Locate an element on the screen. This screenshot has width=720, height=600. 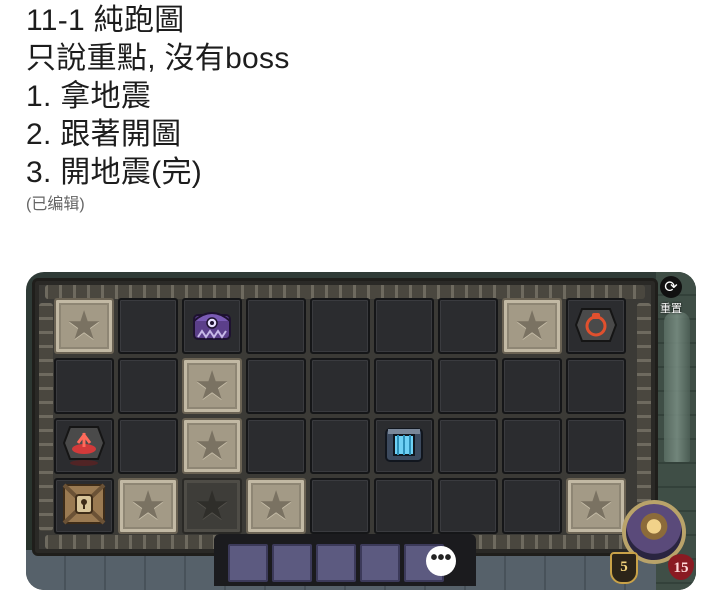
star-tile-dark: ★ is located at coordinates (212, 506).